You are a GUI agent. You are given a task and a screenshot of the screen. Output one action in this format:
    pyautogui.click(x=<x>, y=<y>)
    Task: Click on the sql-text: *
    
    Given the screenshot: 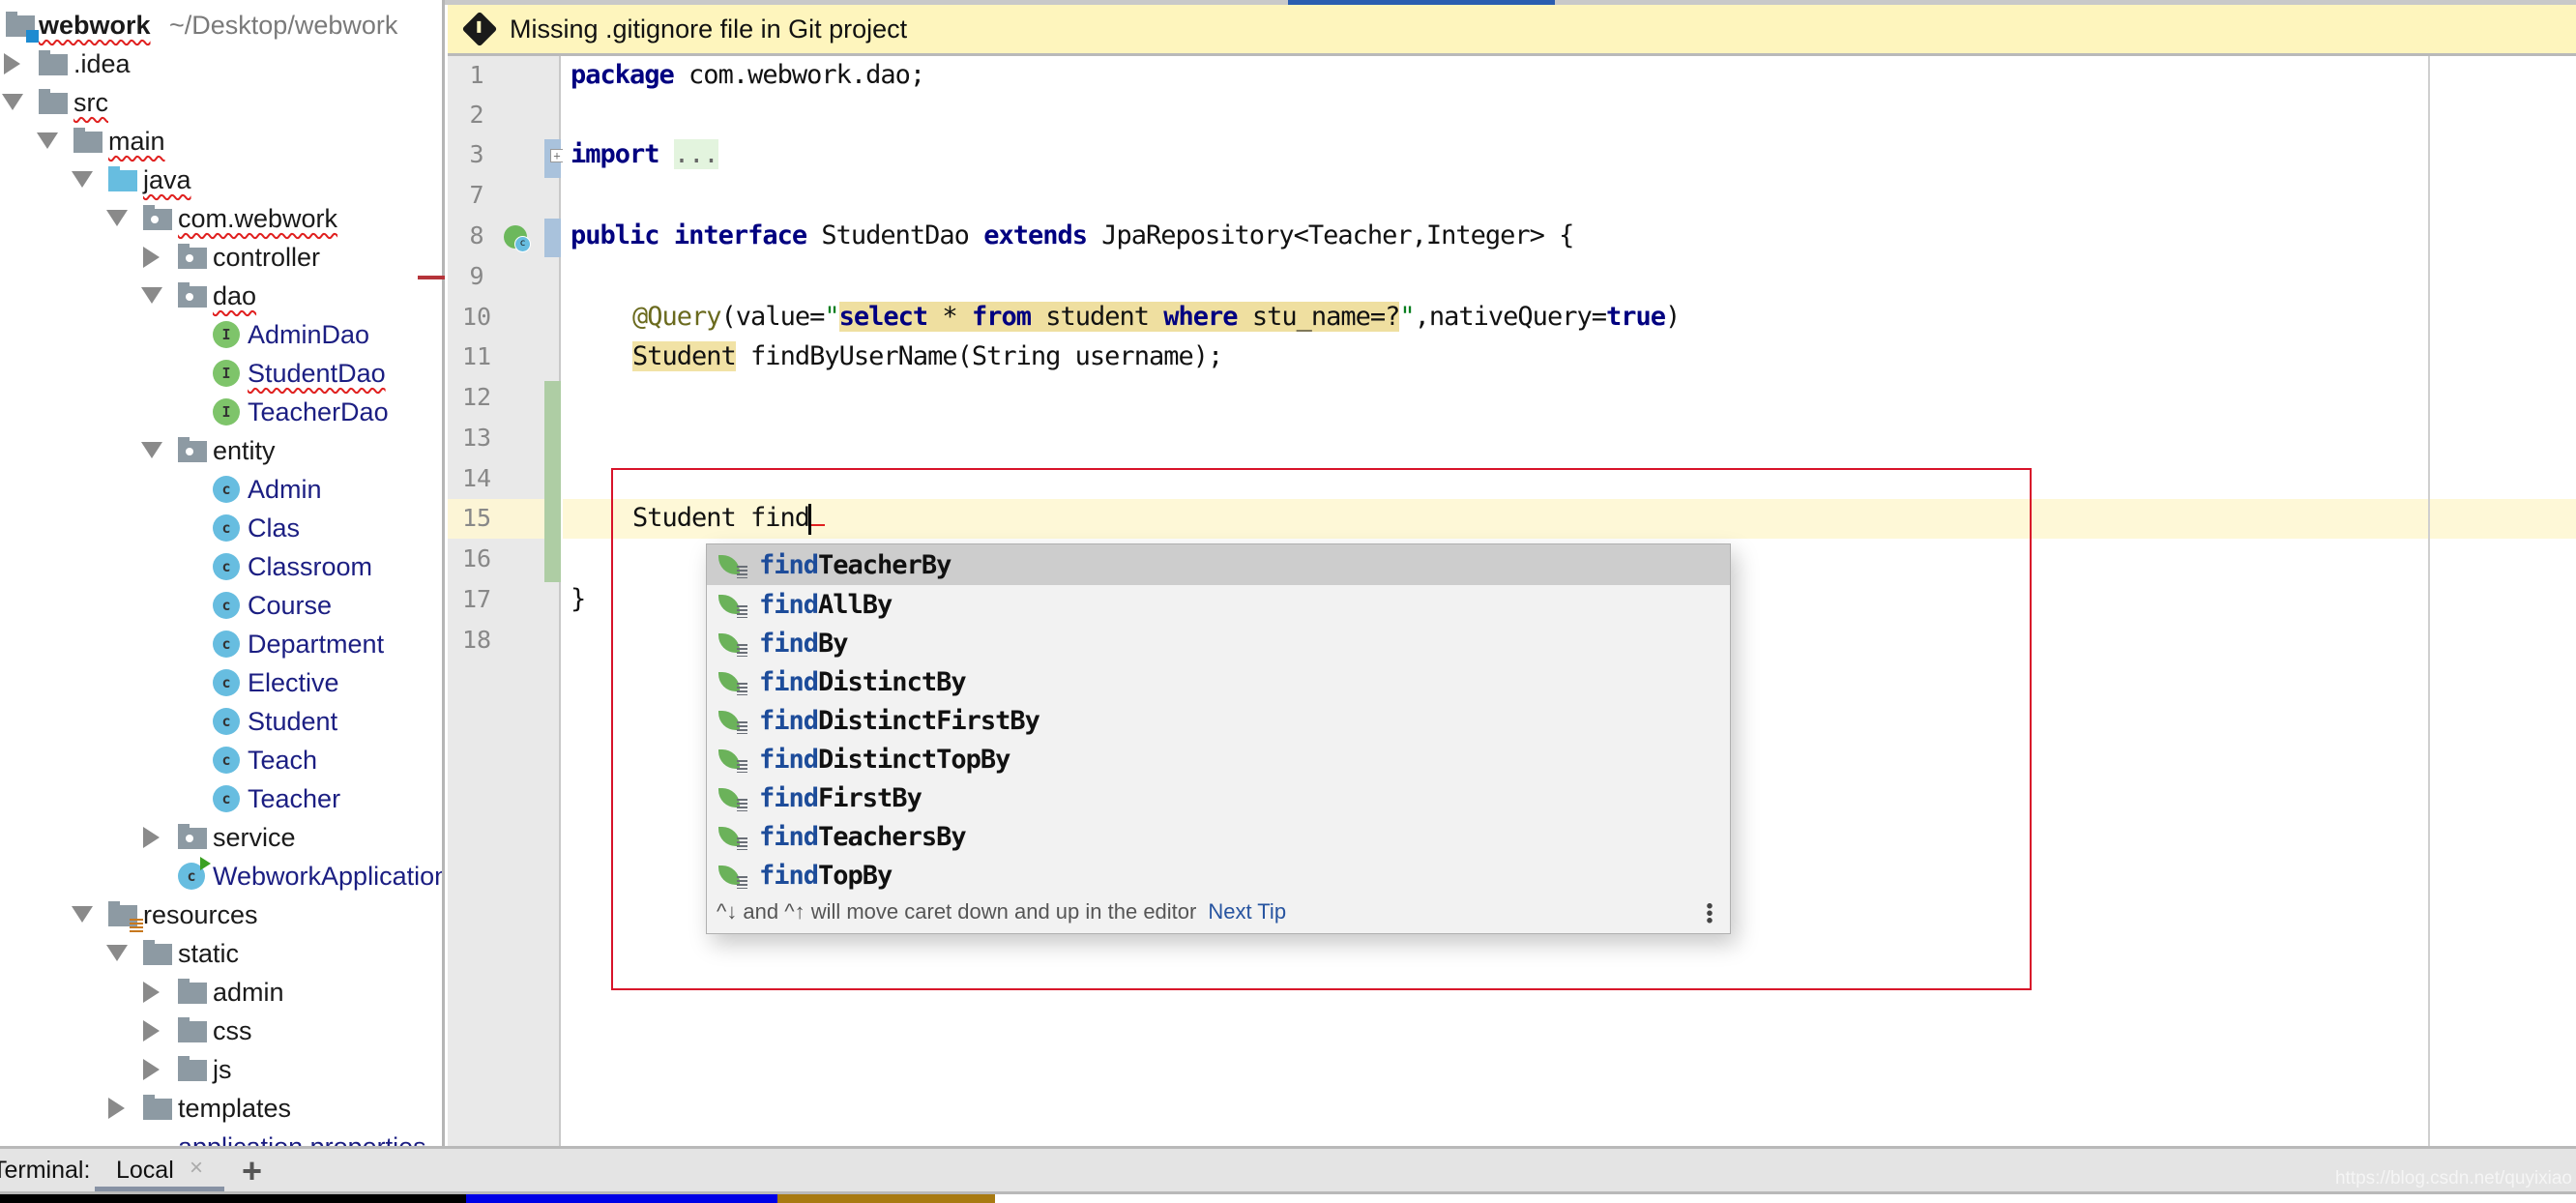 What is the action you would take?
    pyautogui.click(x=949, y=317)
    